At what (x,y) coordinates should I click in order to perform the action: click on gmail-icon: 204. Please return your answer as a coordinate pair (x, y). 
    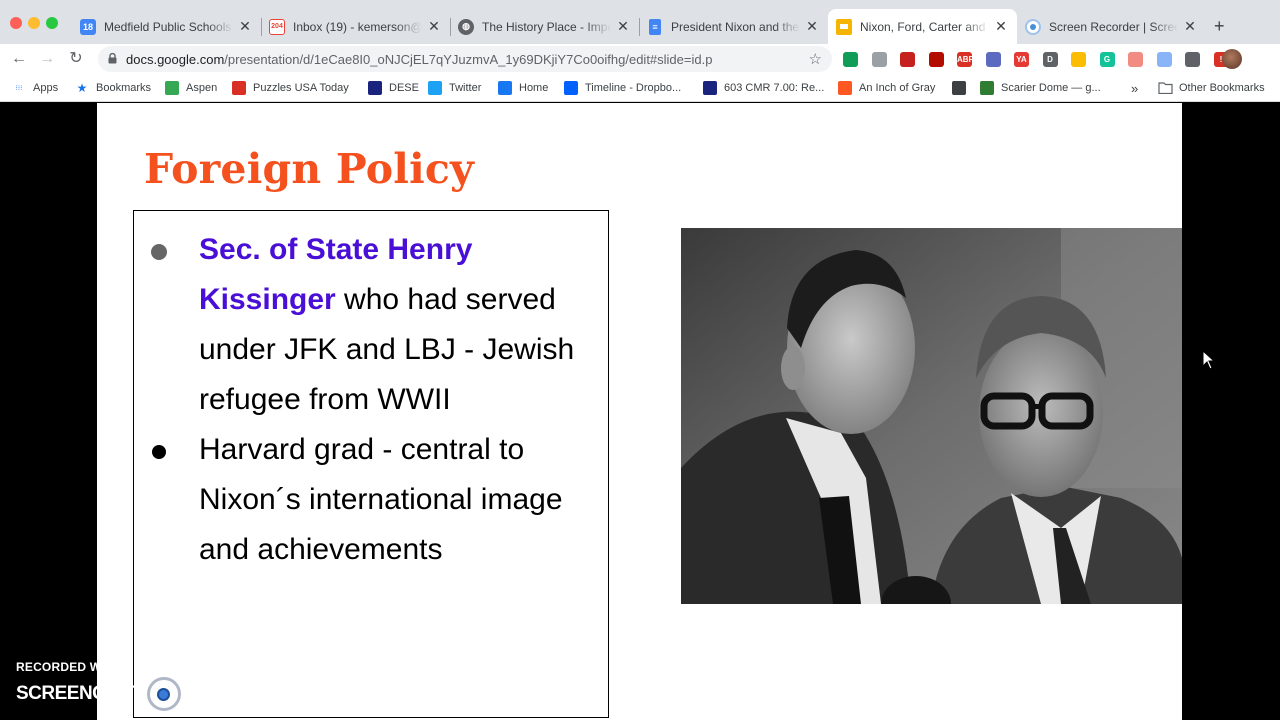
    Looking at the image, I should click on (277, 26).